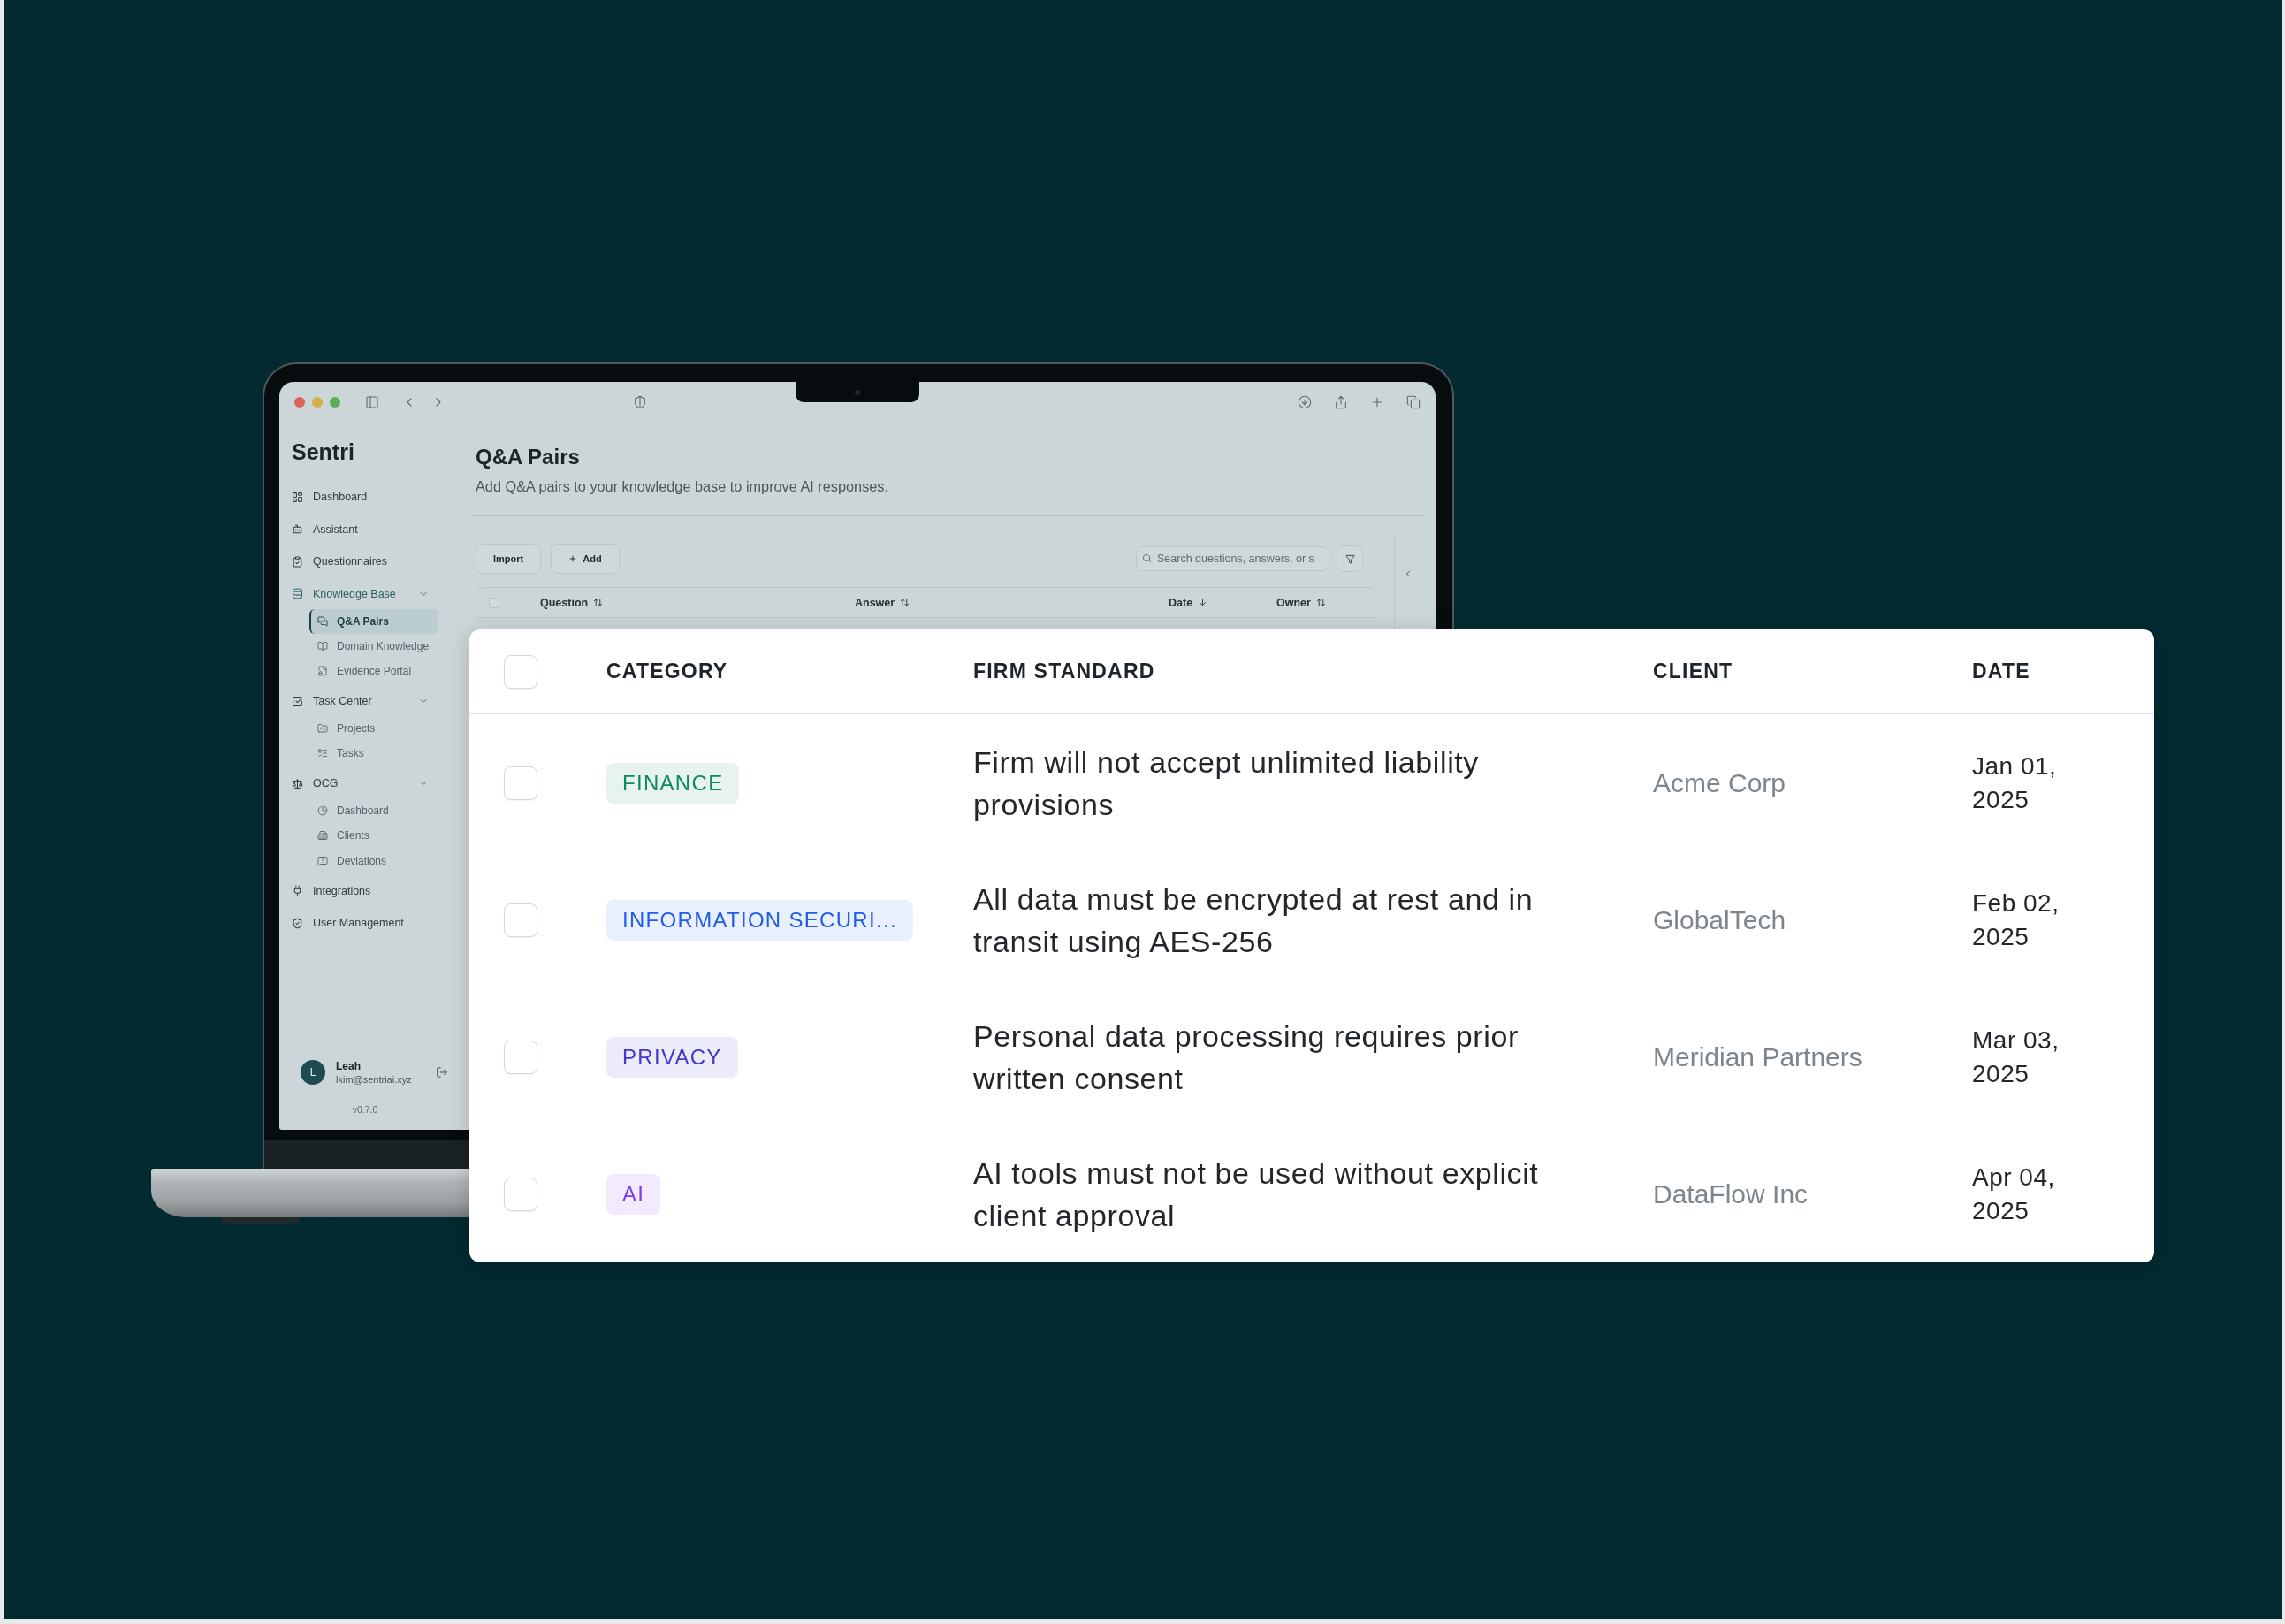  What do you see at coordinates (857, 392) in the screenshot?
I see `camera-lens-icon` at bounding box center [857, 392].